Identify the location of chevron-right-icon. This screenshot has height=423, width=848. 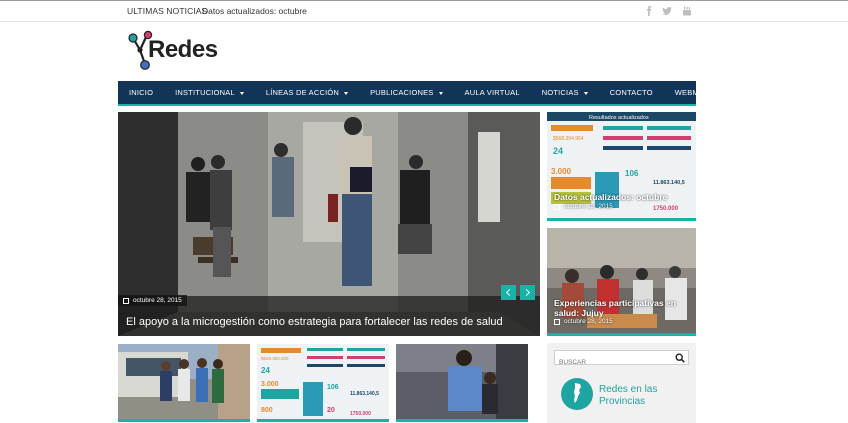
(526, 292).